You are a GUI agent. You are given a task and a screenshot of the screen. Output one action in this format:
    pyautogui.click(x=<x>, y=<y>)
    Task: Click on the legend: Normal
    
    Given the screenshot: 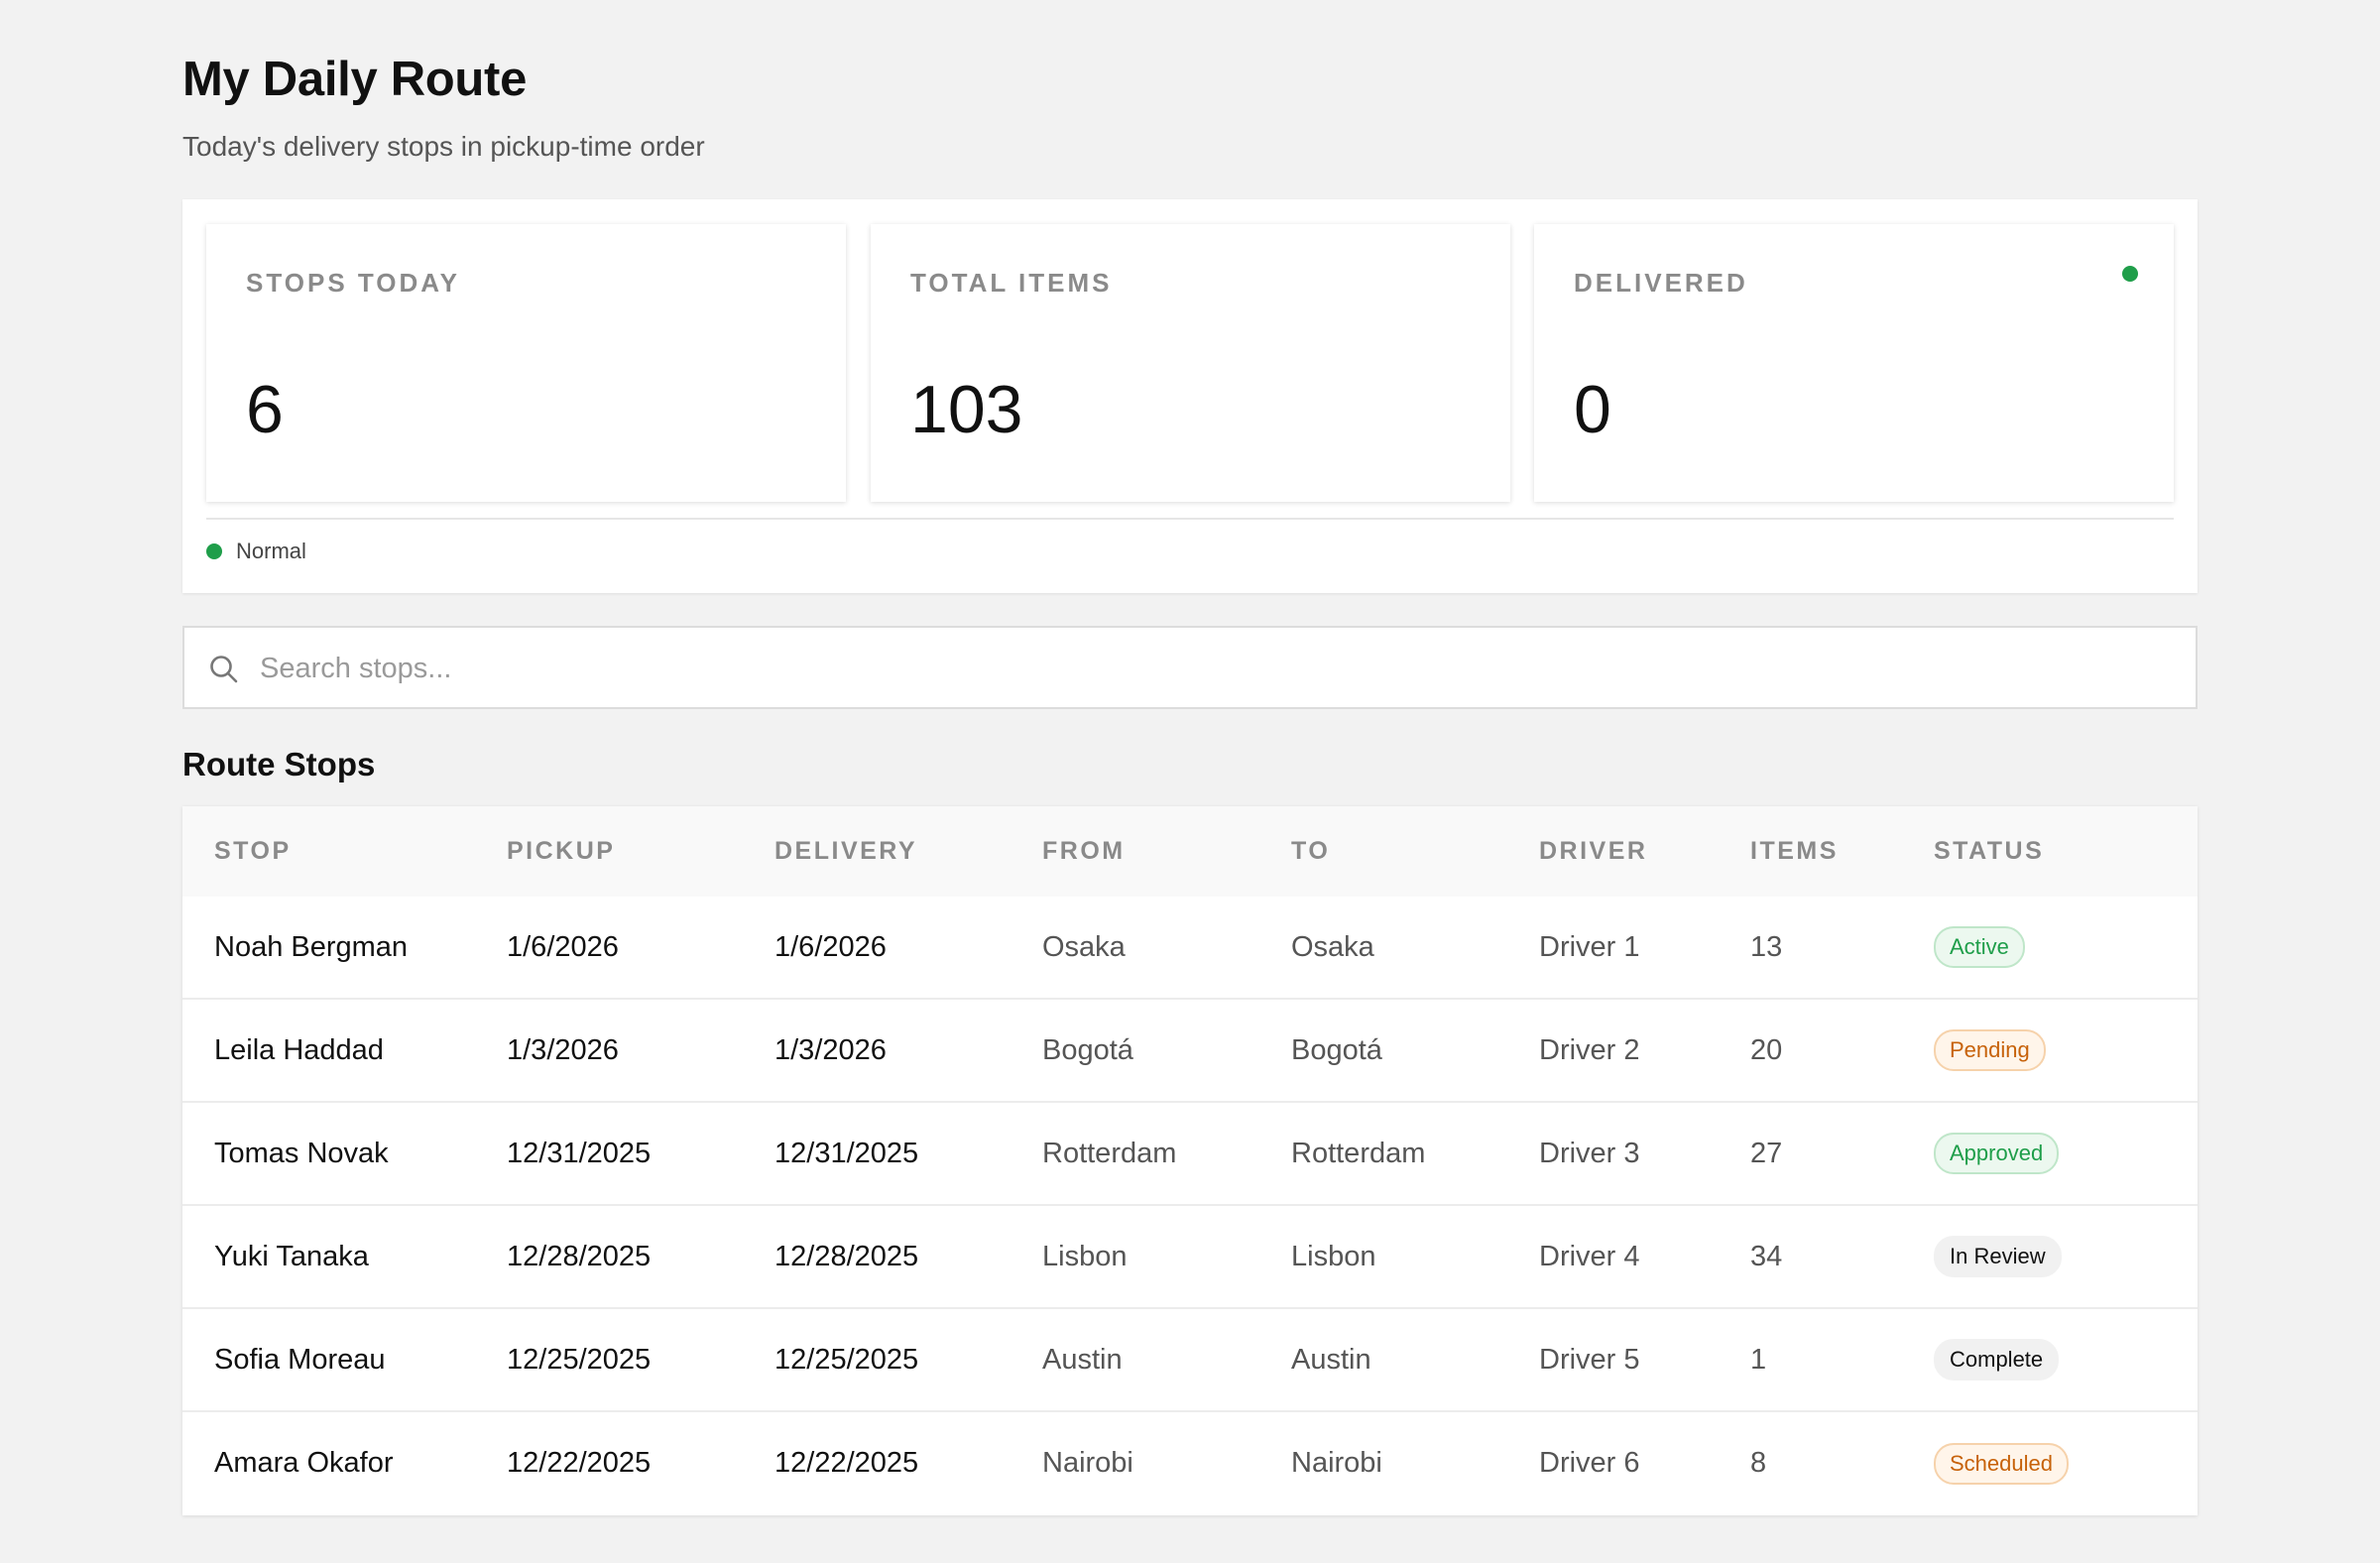 What is the action you would take?
    pyautogui.click(x=256, y=551)
    